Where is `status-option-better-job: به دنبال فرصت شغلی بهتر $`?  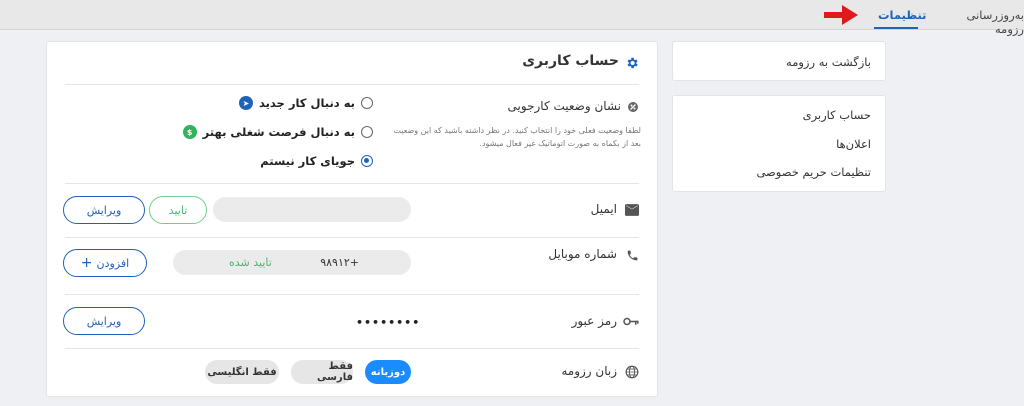 status-option-better-job: به دنبال فرصت شغلی بهتر $ is located at coordinates (277, 132).